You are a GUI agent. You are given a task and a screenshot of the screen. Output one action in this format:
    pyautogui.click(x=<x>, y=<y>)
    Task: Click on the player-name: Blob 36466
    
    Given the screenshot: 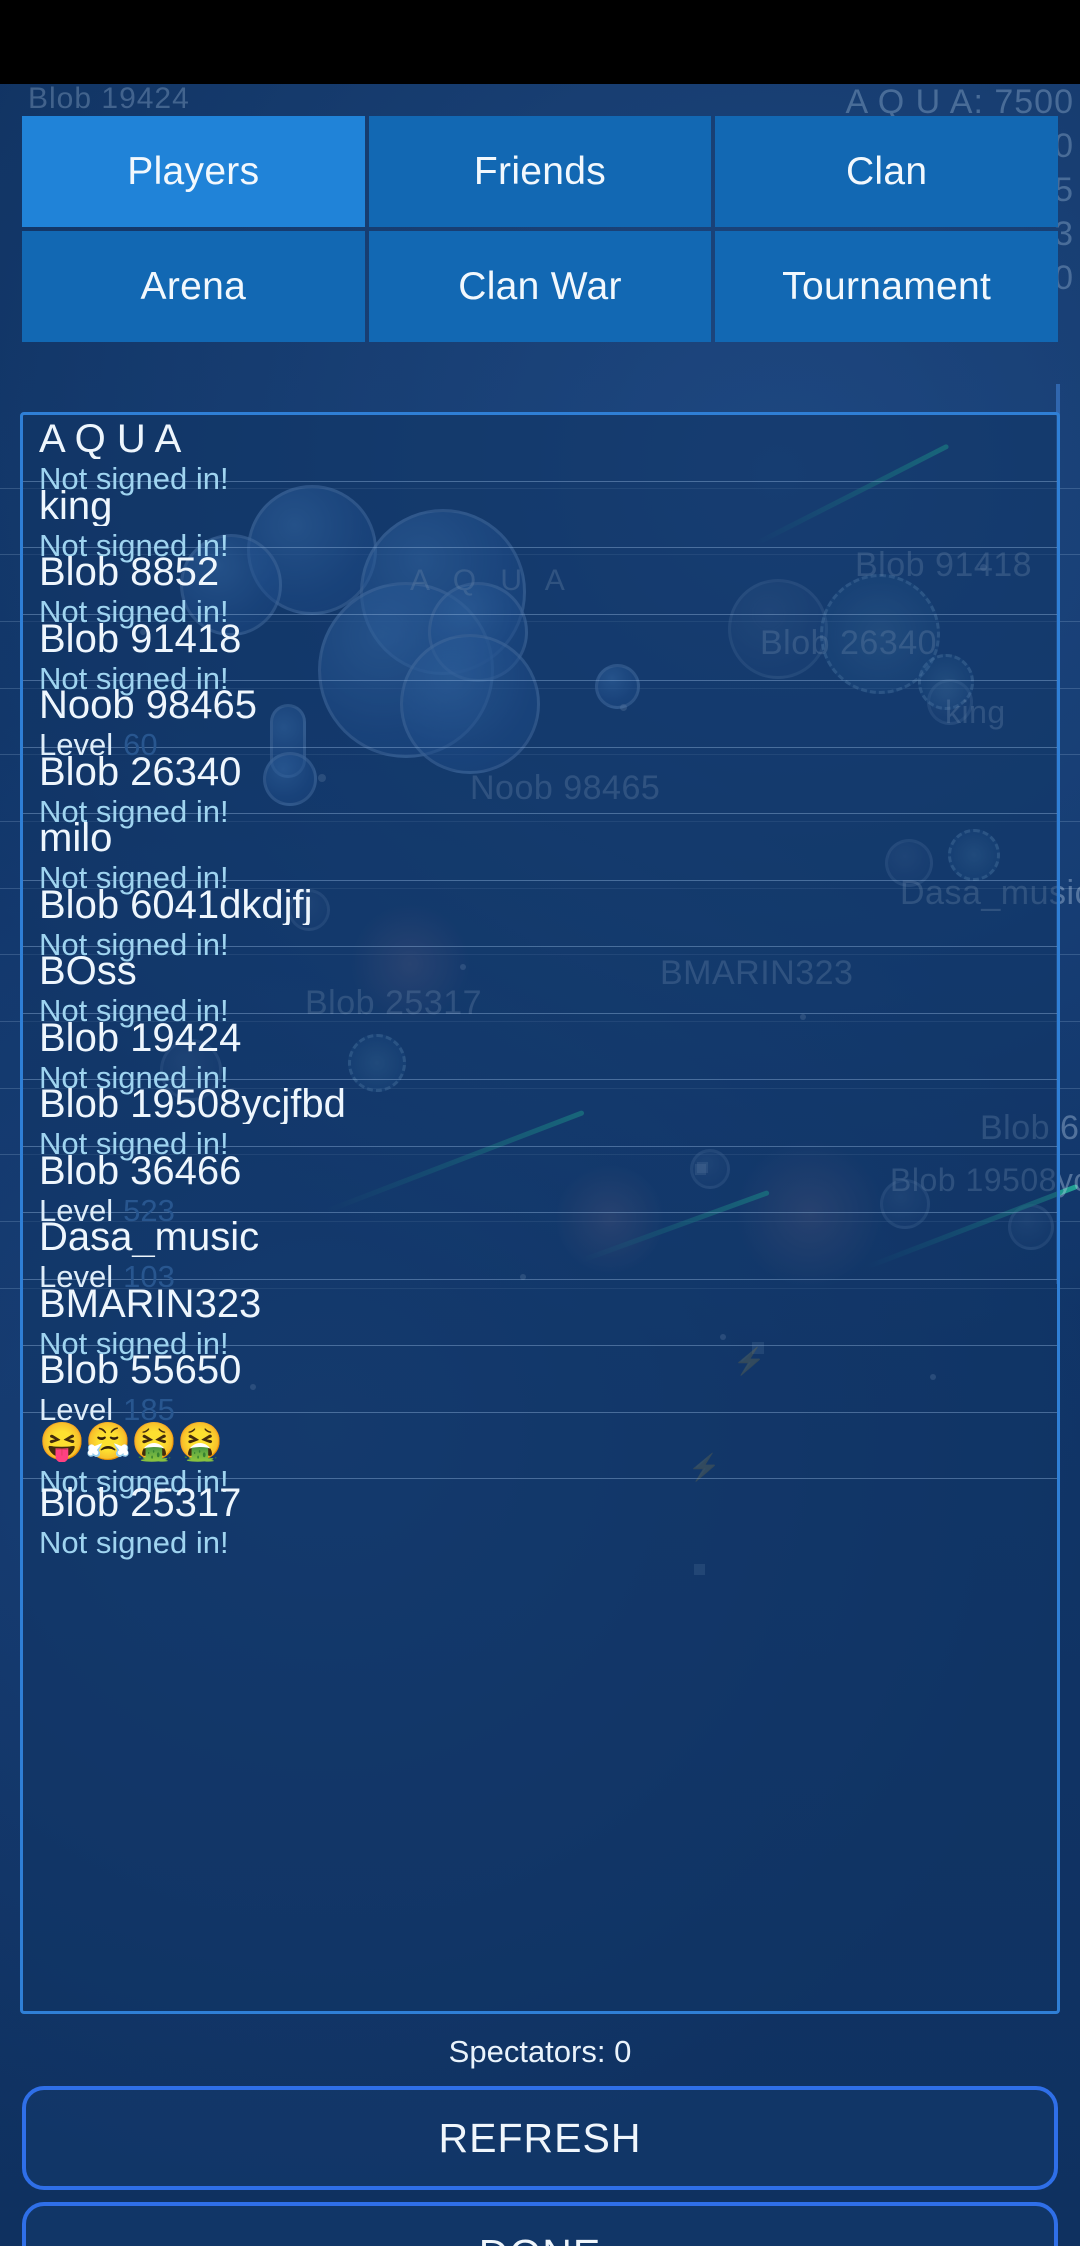 What is the action you would take?
    pyautogui.click(x=140, y=1169)
    